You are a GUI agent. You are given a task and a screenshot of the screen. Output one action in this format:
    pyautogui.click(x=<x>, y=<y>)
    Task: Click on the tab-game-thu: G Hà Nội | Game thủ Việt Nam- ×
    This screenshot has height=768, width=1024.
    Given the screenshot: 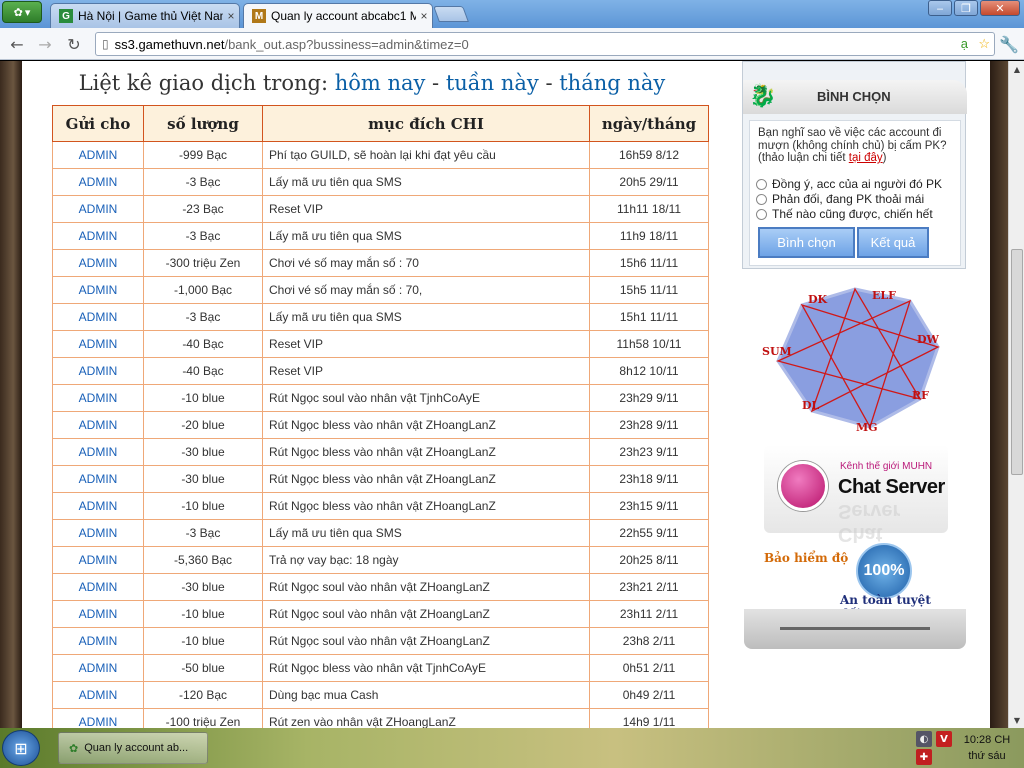 What is the action you would take?
    pyautogui.click(x=145, y=15)
    